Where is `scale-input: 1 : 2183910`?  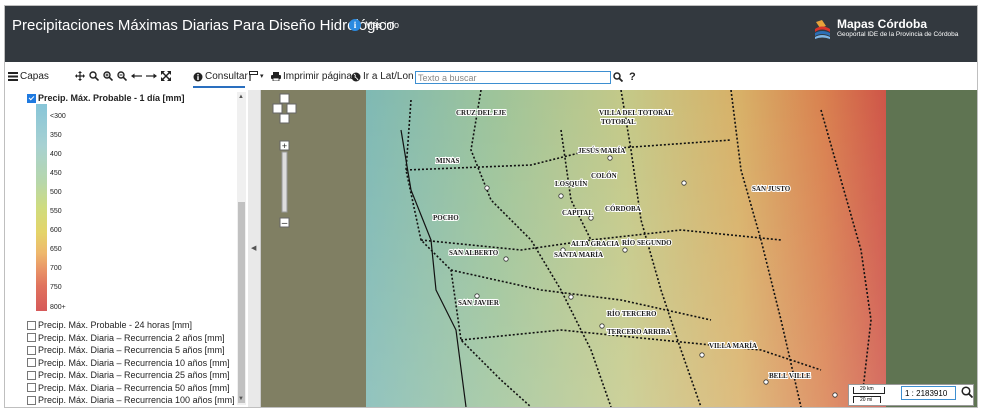 scale-input: 1 : 2183910 is located at coordinates (928, 393).